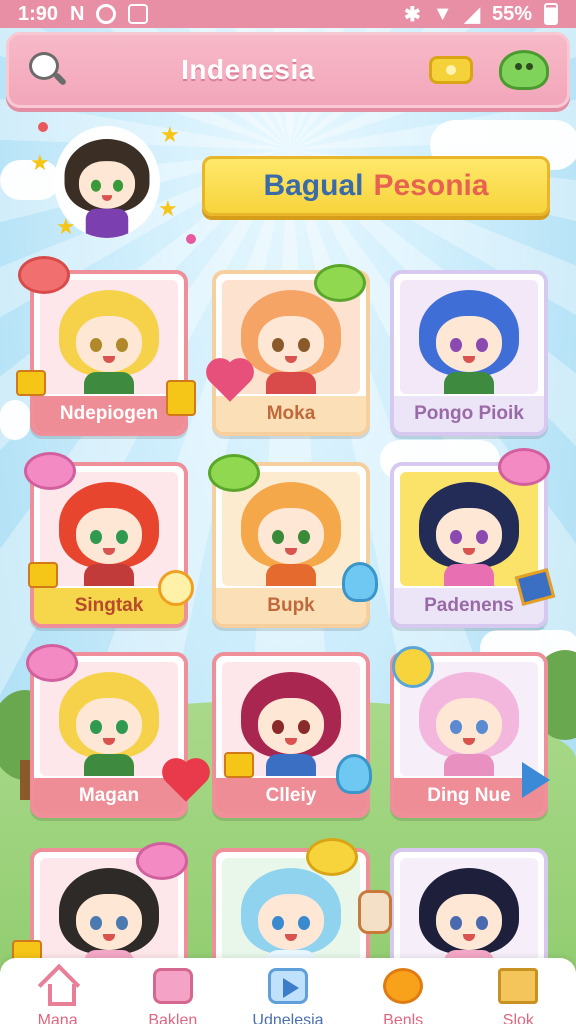 The image size is (576, 1024). I want to click on search-icon, so click(47, 70).